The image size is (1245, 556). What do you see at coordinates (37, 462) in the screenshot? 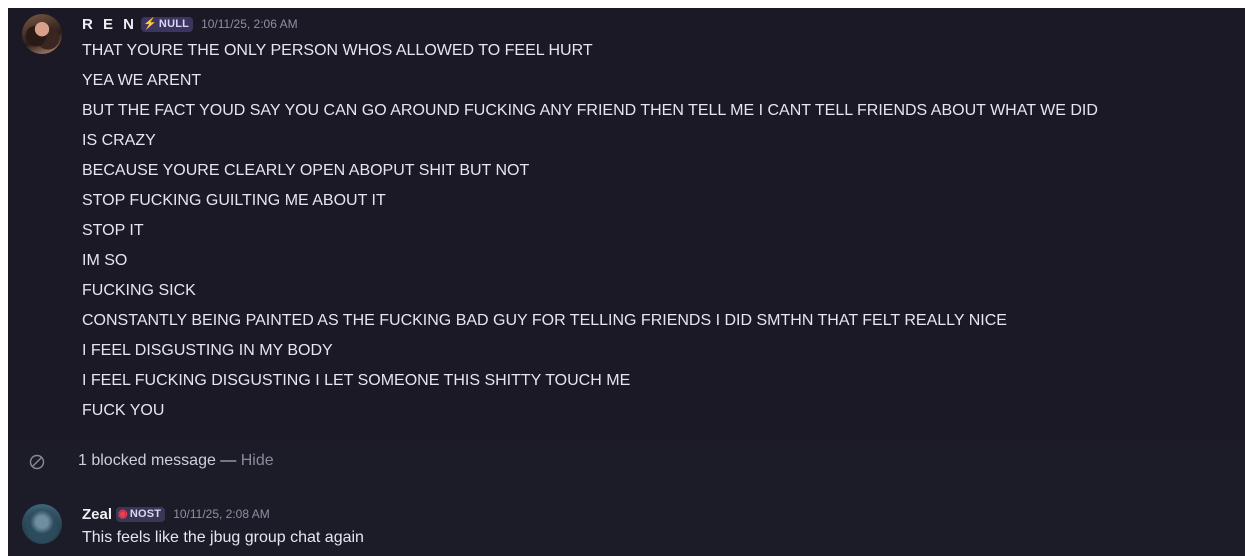
I see `blocked-circle-icon` at bounding box center [37, 462].